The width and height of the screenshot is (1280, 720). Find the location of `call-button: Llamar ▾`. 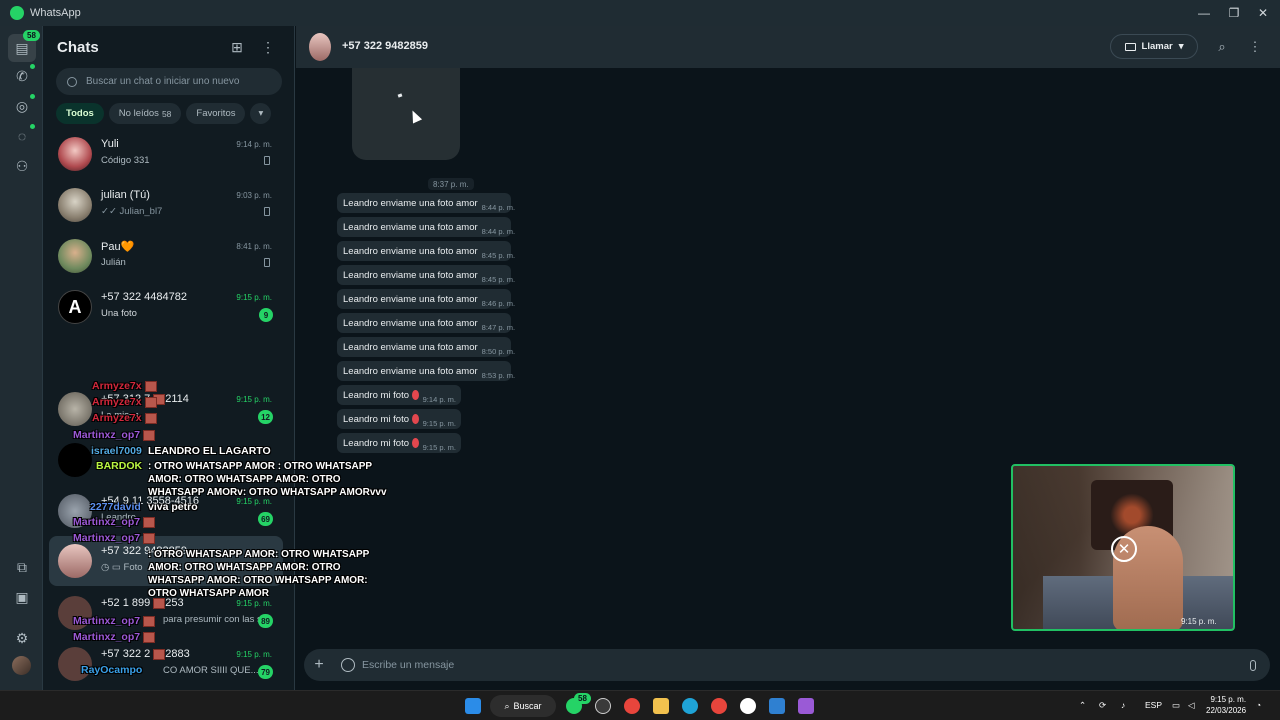

call-button: Llamar ▾ is located at coordinates (1154, 46).